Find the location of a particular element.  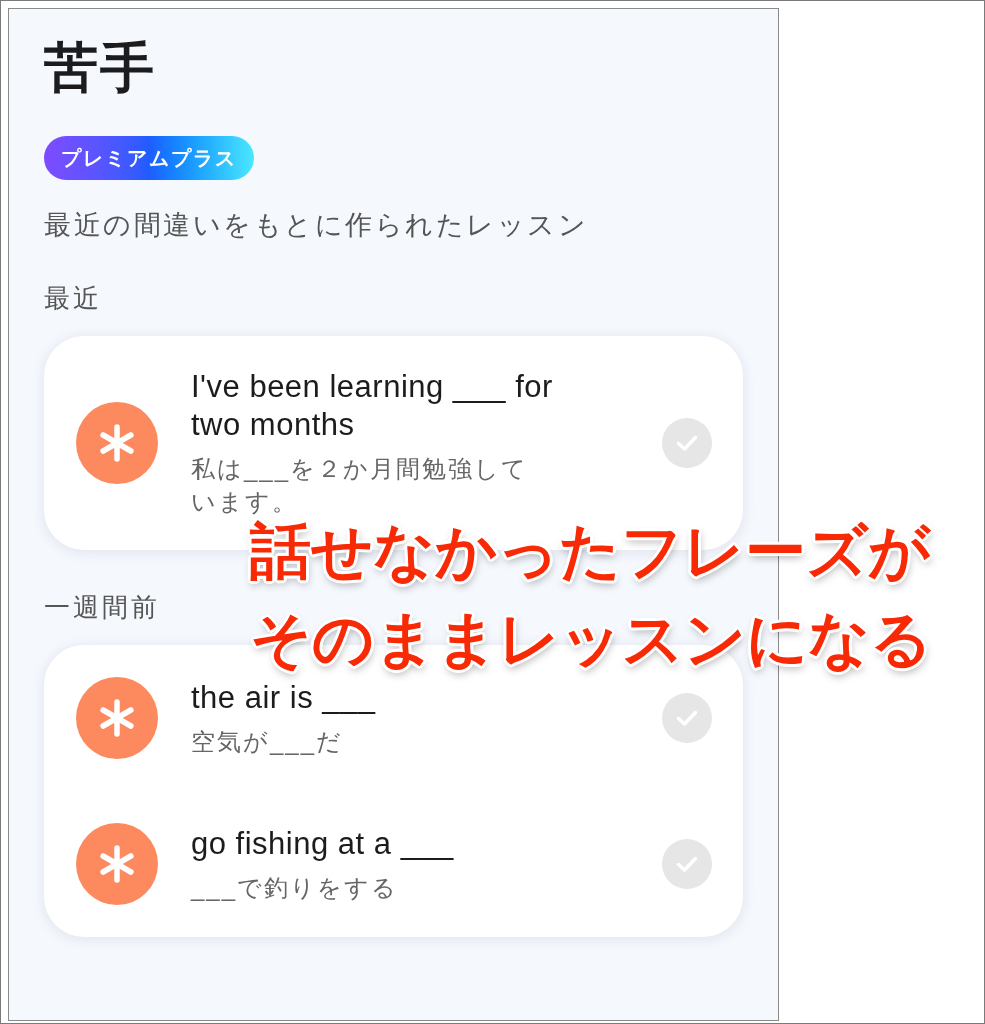

section-heading: 一週間前 is located at coordinates (102, 607).